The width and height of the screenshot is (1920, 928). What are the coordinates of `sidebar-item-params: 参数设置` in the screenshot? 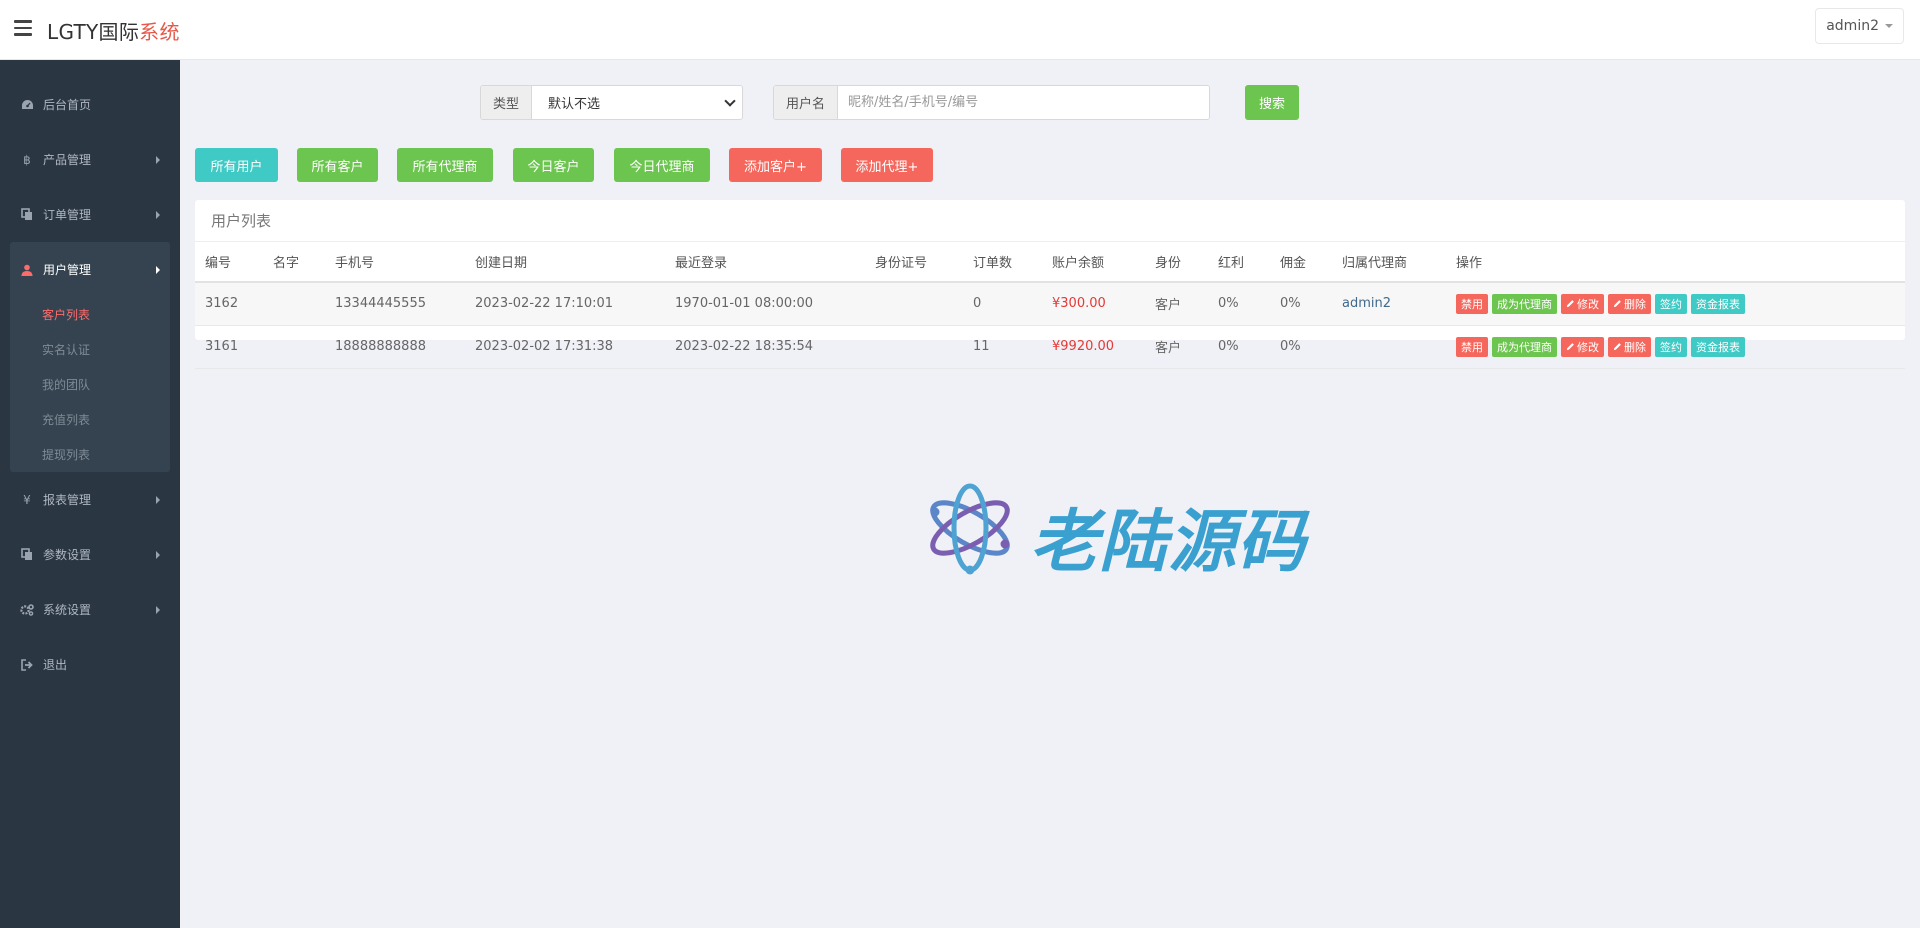 It's located at (90, 554).